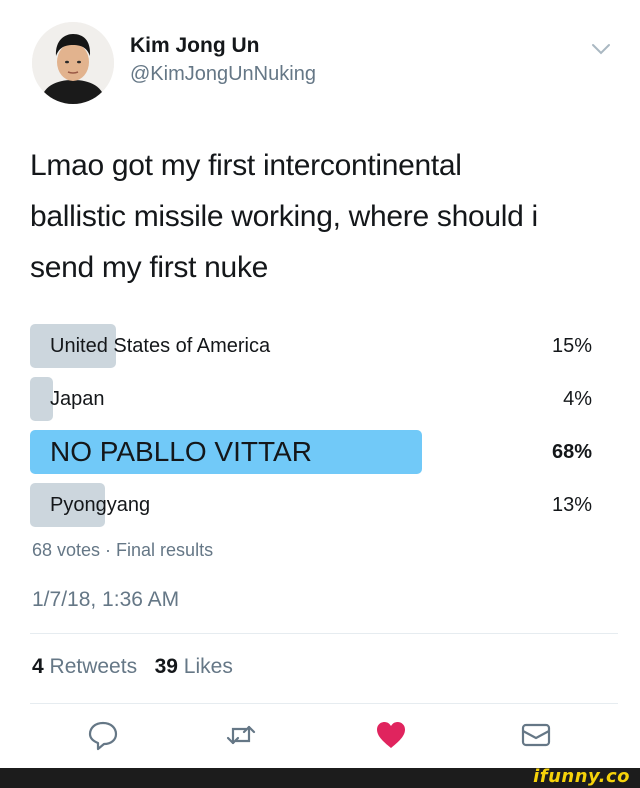 This screenshot has width=640, height=788. I want to click on retweet-icon, so click(241, 735).